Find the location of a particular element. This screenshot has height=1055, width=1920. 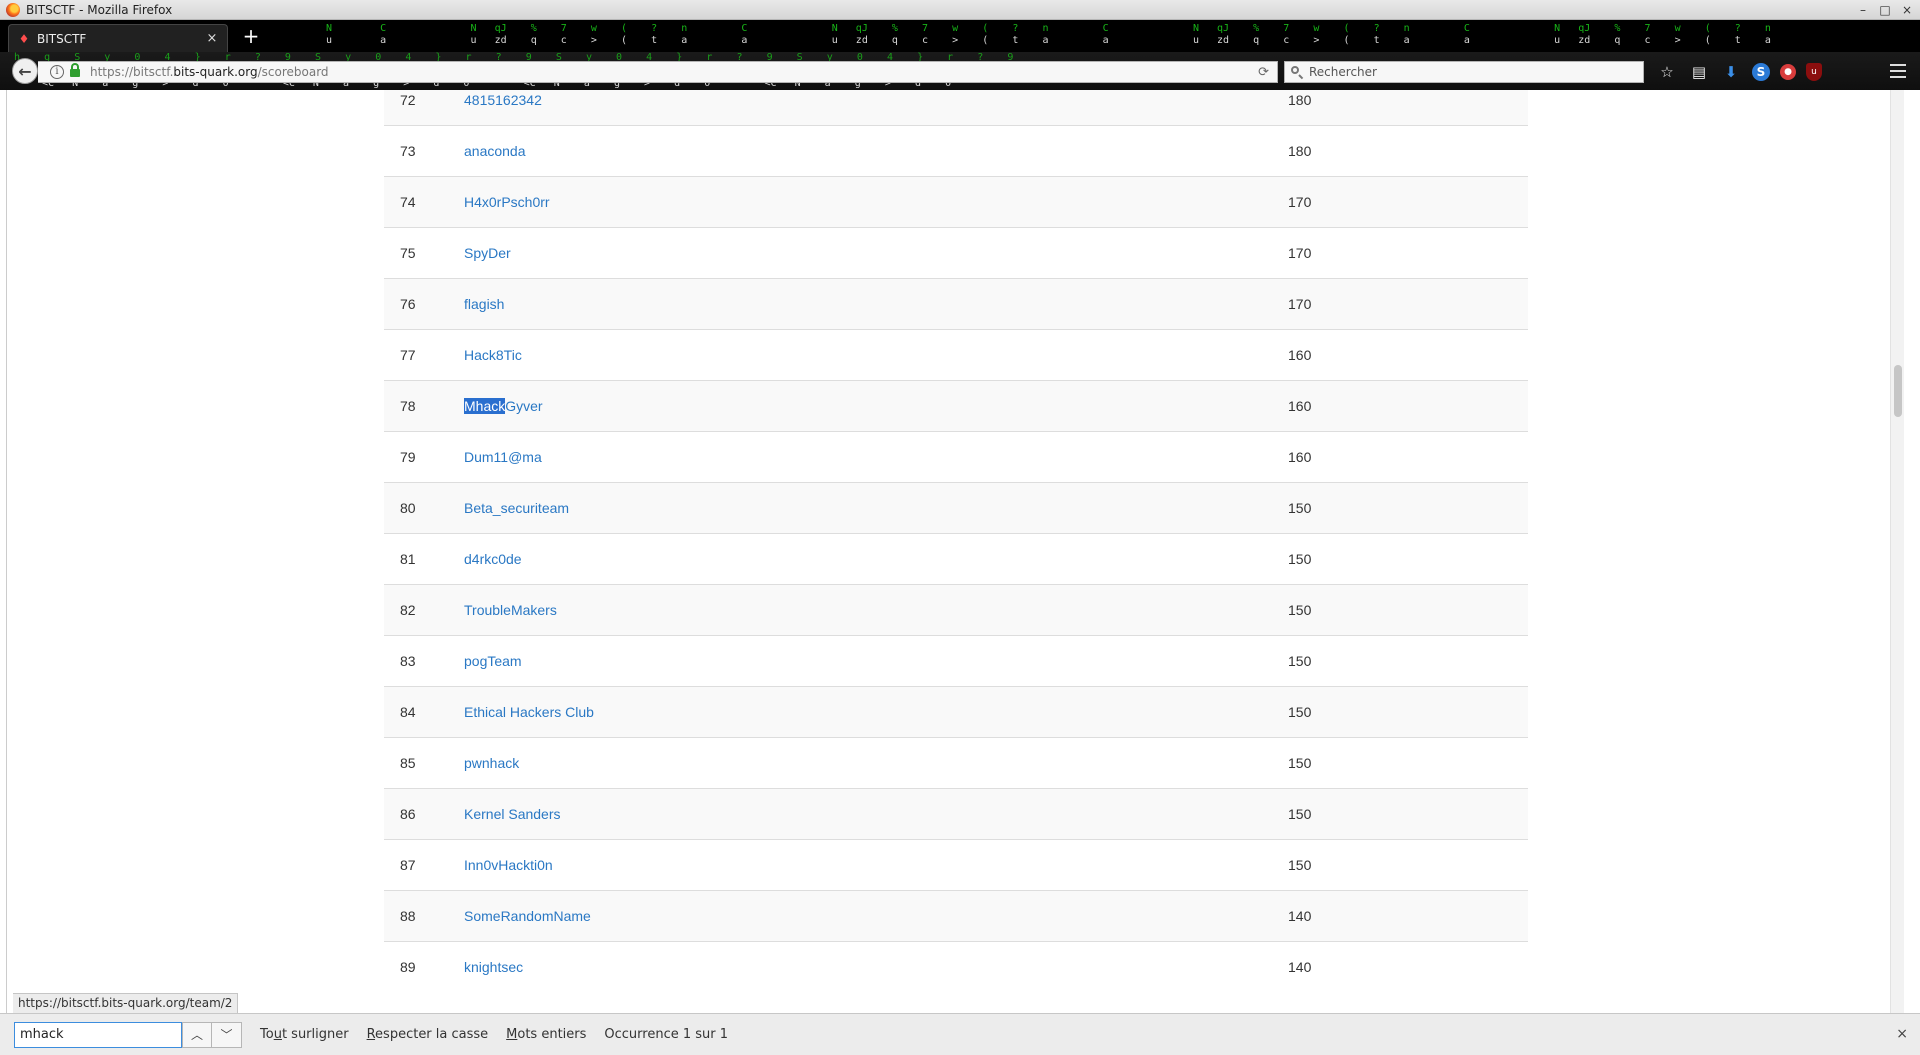

info-icon: i is located at coordinates (57, 72).